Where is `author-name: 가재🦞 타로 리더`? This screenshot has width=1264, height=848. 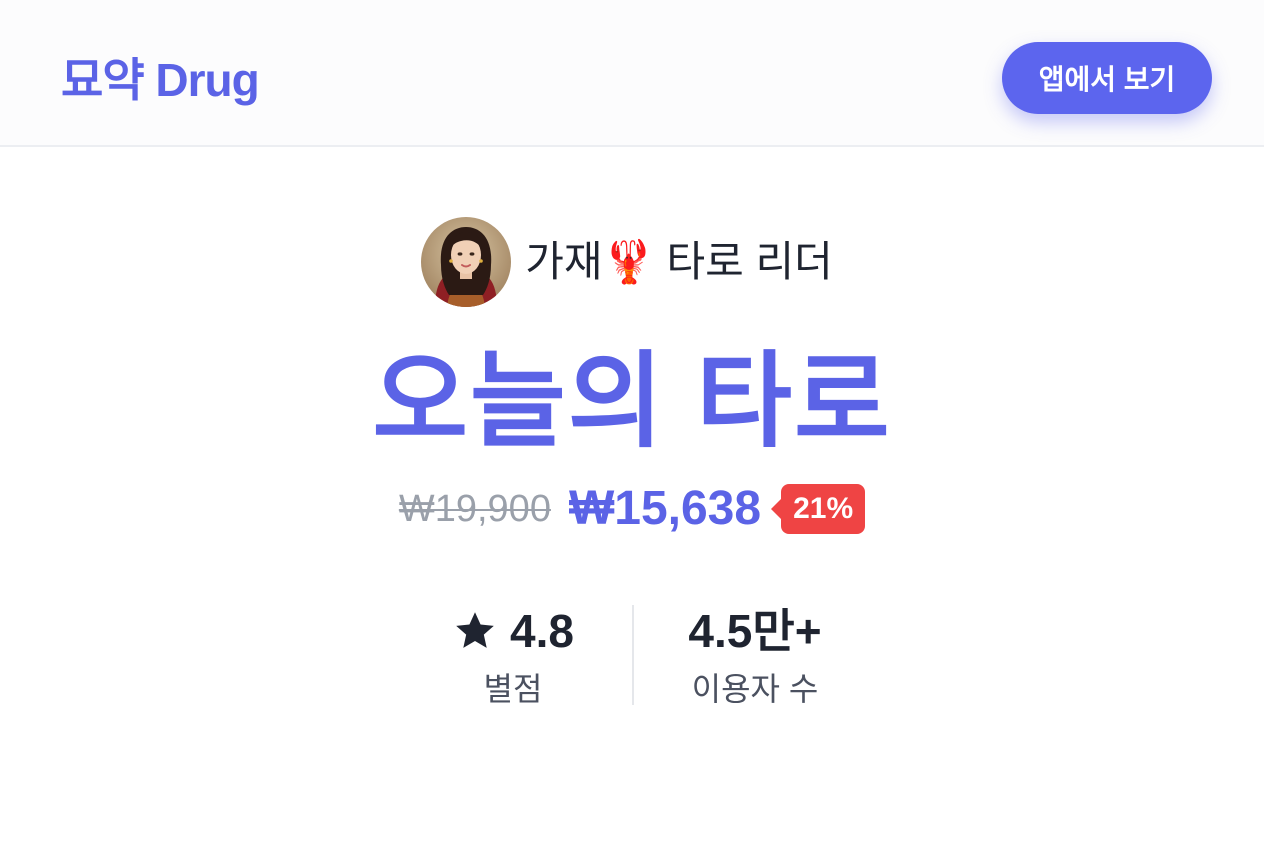
author-name: 가재🦞 타로 리더 is located at coordinates (679, 261).